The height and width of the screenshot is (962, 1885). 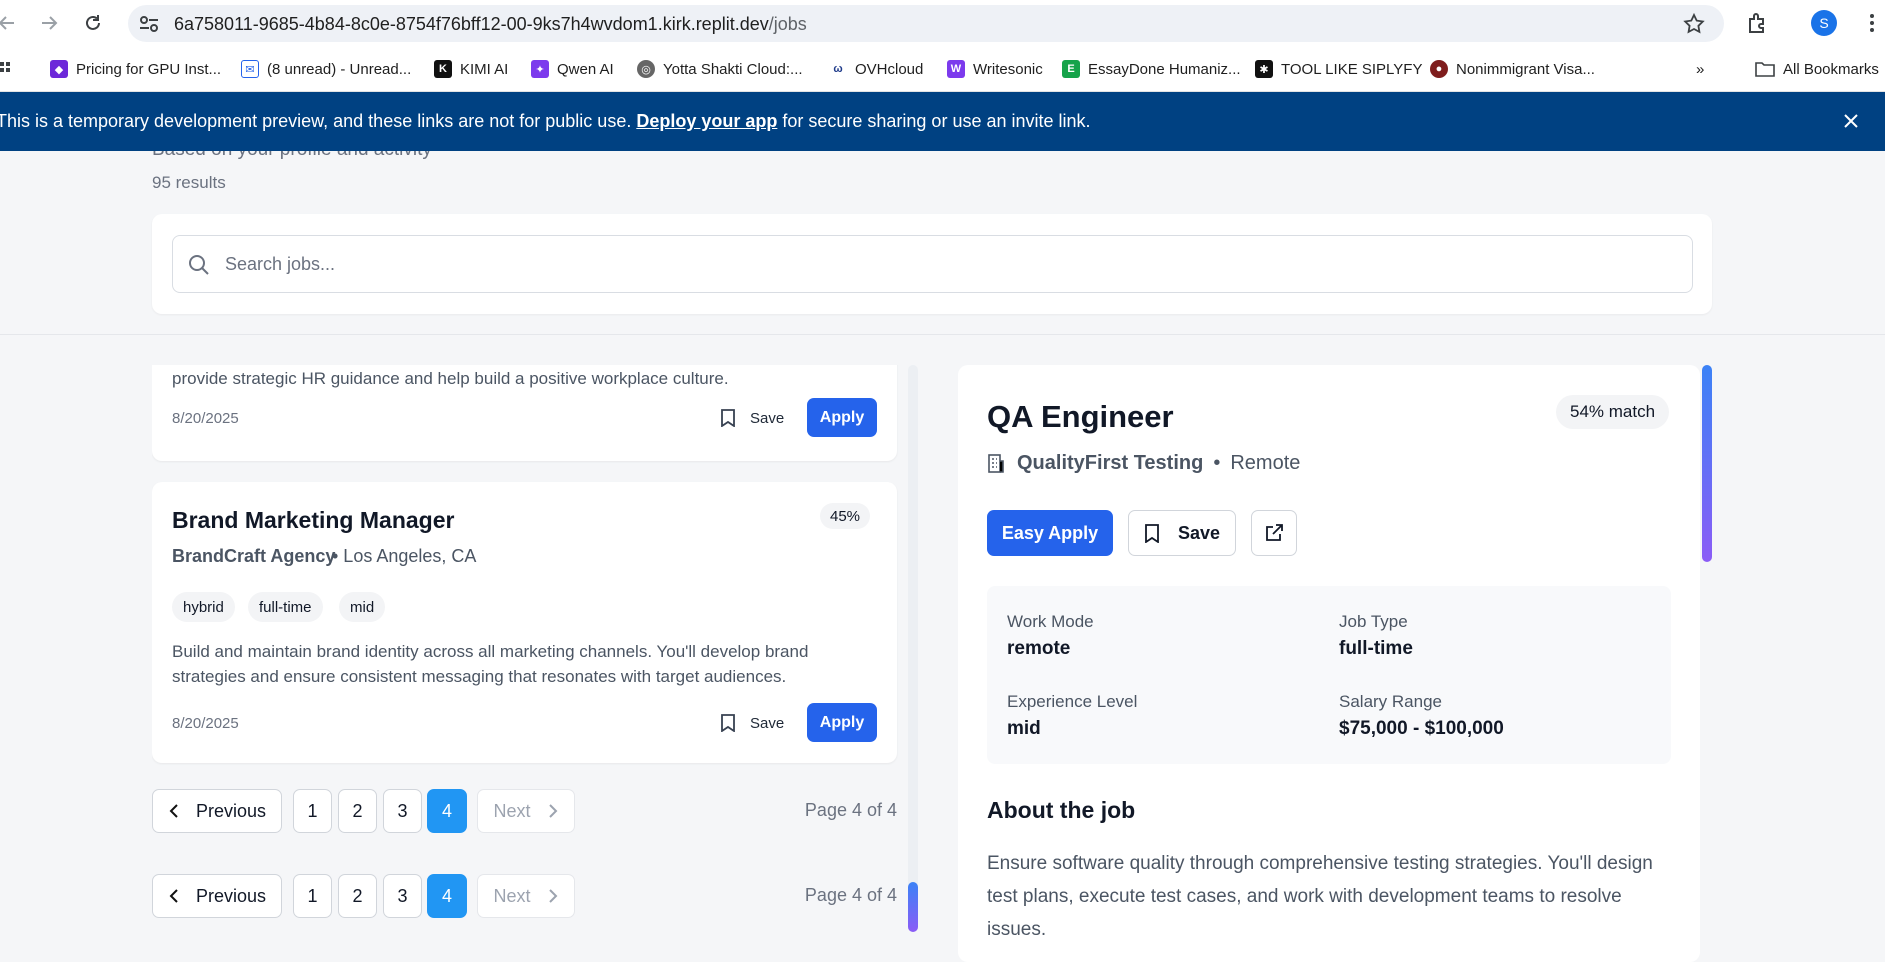 I want to click on bookmark-kimi: K KIMI AI, so click(x=471, y=69).